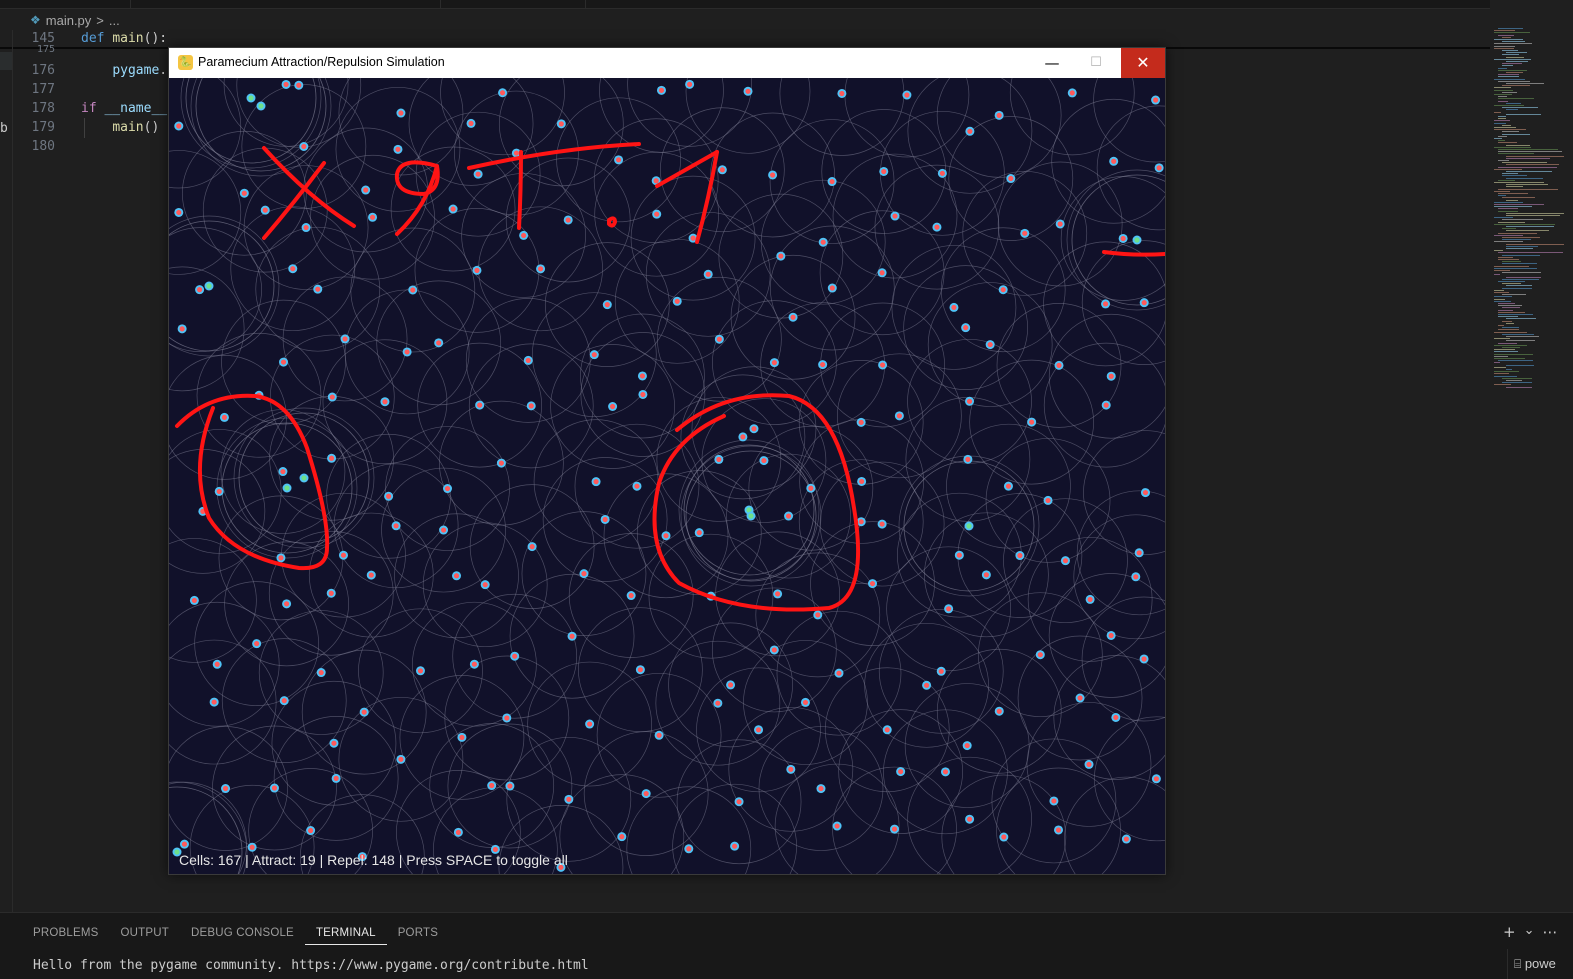 The image size is (1573, 979). I want to click on tab-terminal: TERMINAL, so click(345, 934).